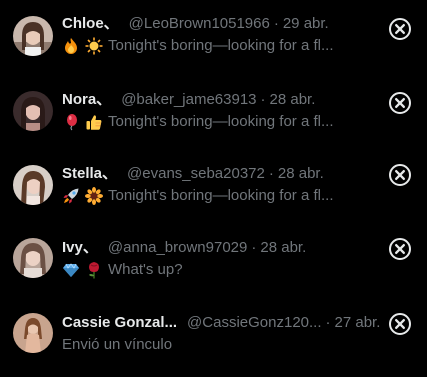  I want to click on rose-emoji, so click(94, 270).